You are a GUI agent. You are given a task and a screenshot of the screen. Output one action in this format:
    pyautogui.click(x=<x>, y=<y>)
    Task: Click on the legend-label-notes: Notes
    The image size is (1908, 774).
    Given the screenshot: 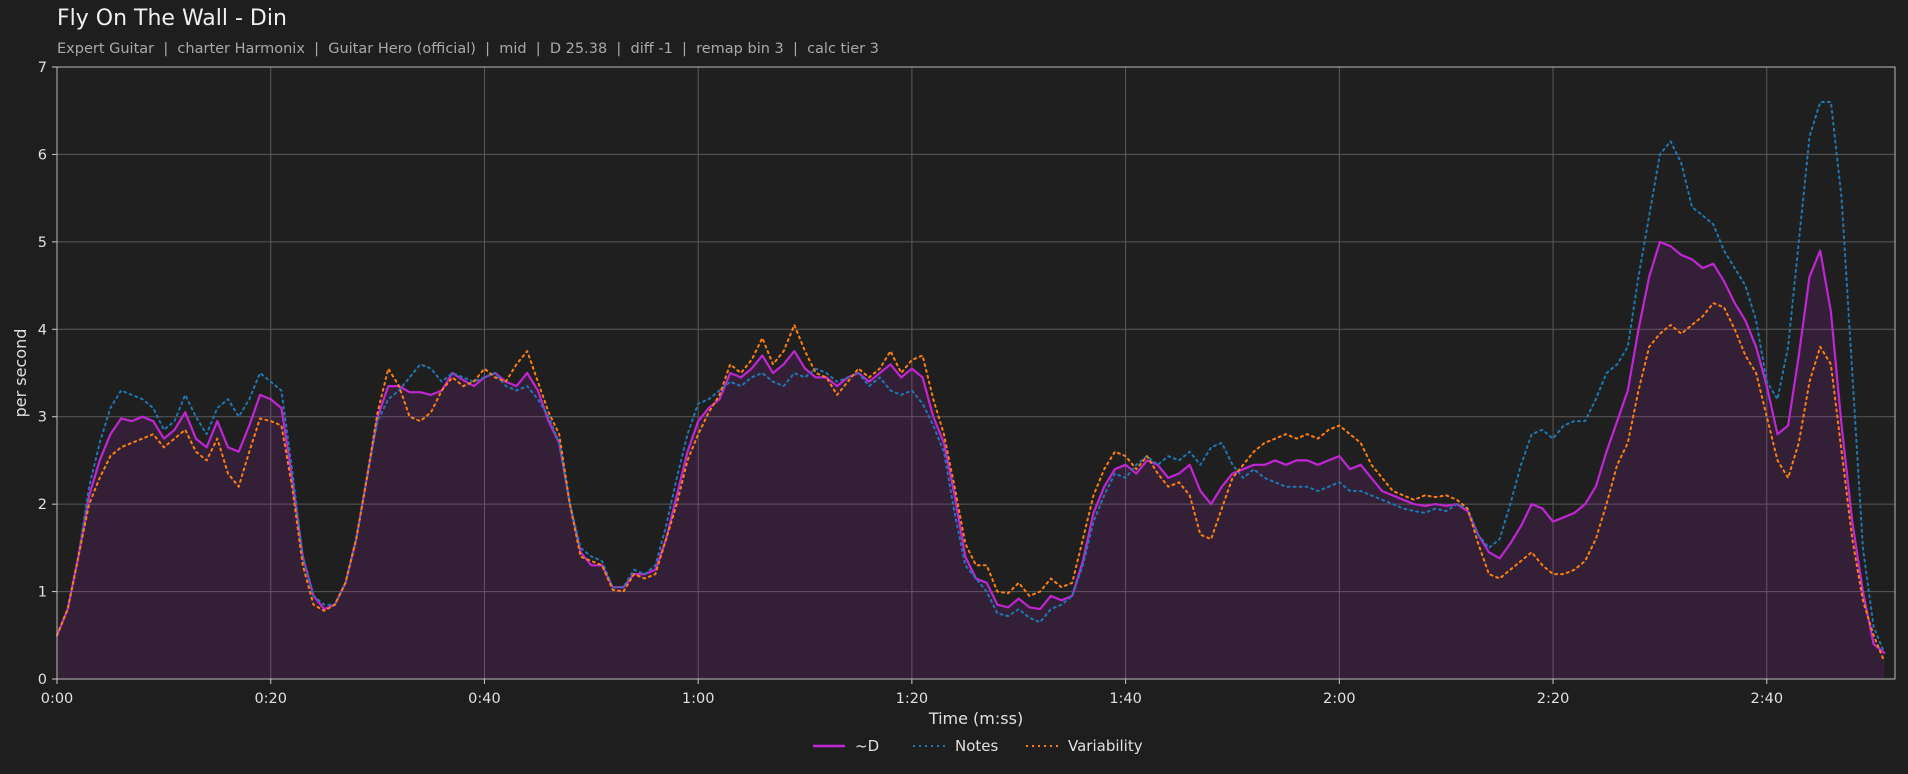 What is the action you would take?
    pyautogui.click(x=977, y=746)
    